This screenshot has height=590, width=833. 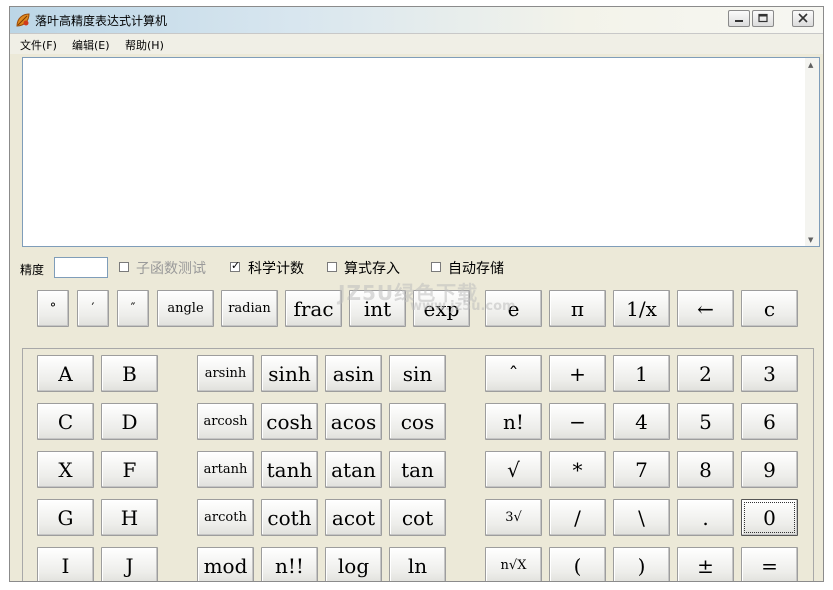 What do you see at coordinates (641, 517) in the screenshot?
I see `int-divide-button: \` at bounding box center [641, 517].